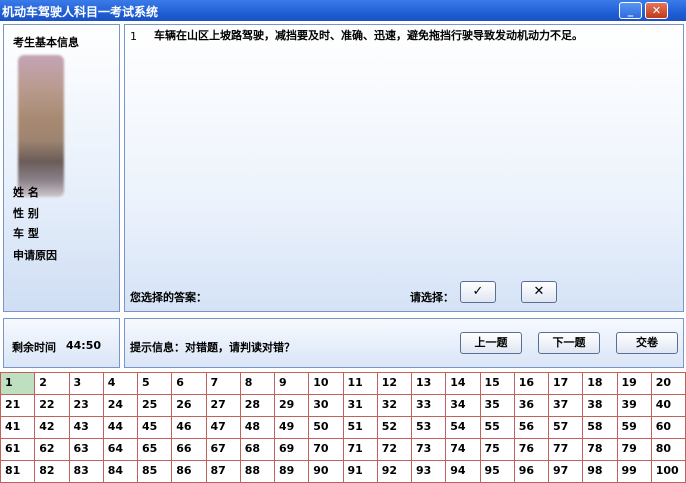 This screenshot has height=483, width=686. Describe the element at coordinates (360, 406) in the screenshot. I see `question-cell-31: 31` at that location.